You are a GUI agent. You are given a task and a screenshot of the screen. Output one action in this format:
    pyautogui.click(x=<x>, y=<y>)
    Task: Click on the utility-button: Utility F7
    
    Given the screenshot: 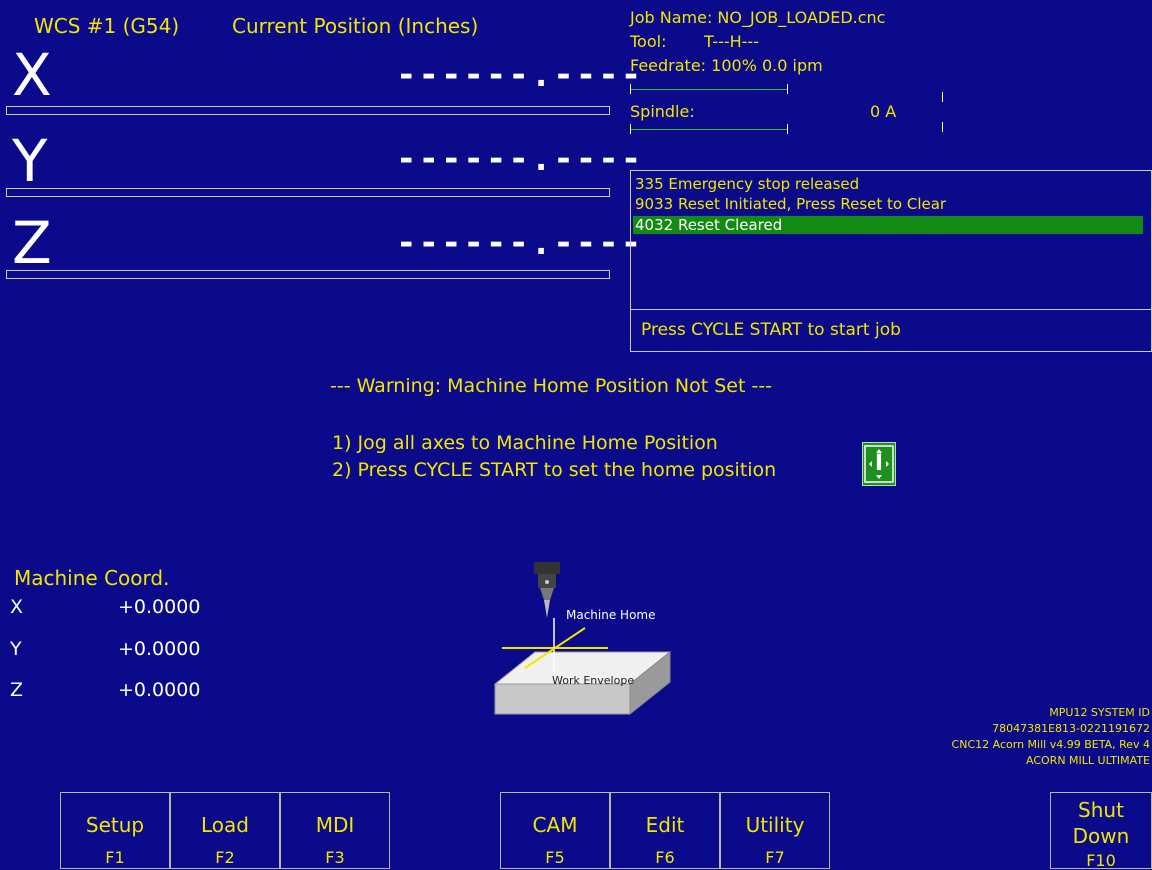 What is the action you would take?
    pyautogui.click(x=775, y=830)
    